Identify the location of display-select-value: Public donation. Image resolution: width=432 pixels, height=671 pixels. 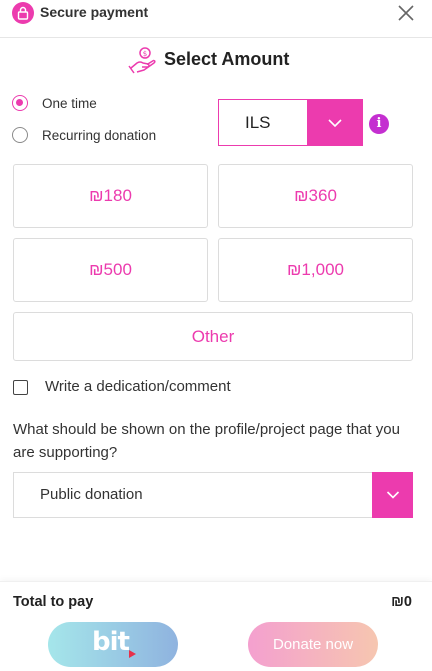
(91, 494).